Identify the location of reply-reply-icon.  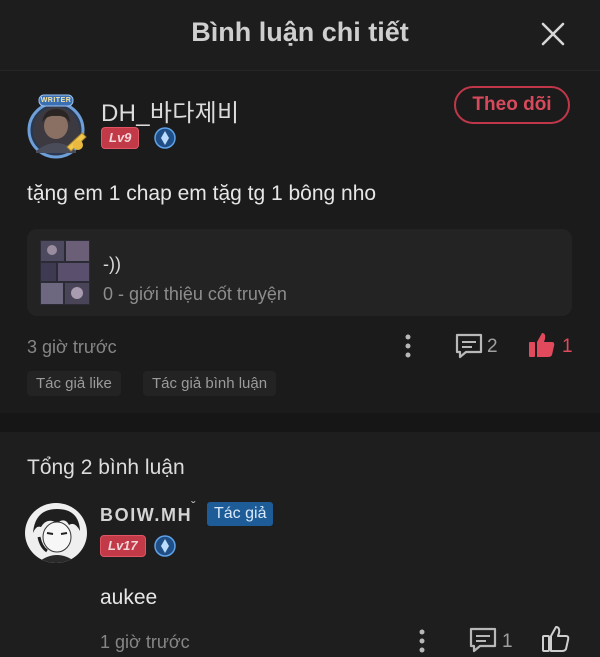
(483, 640).